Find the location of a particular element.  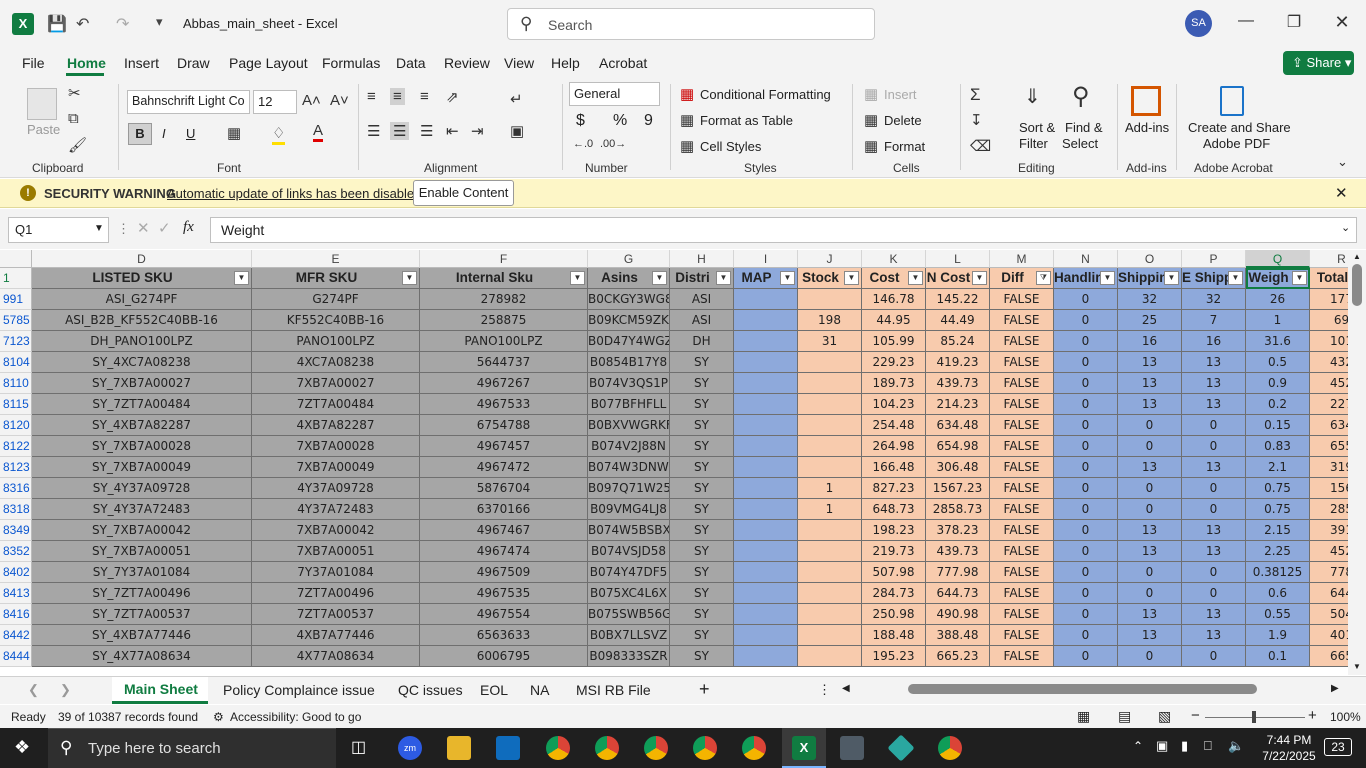

align-center-icon: ☰ is located at coordinates (400, 131).